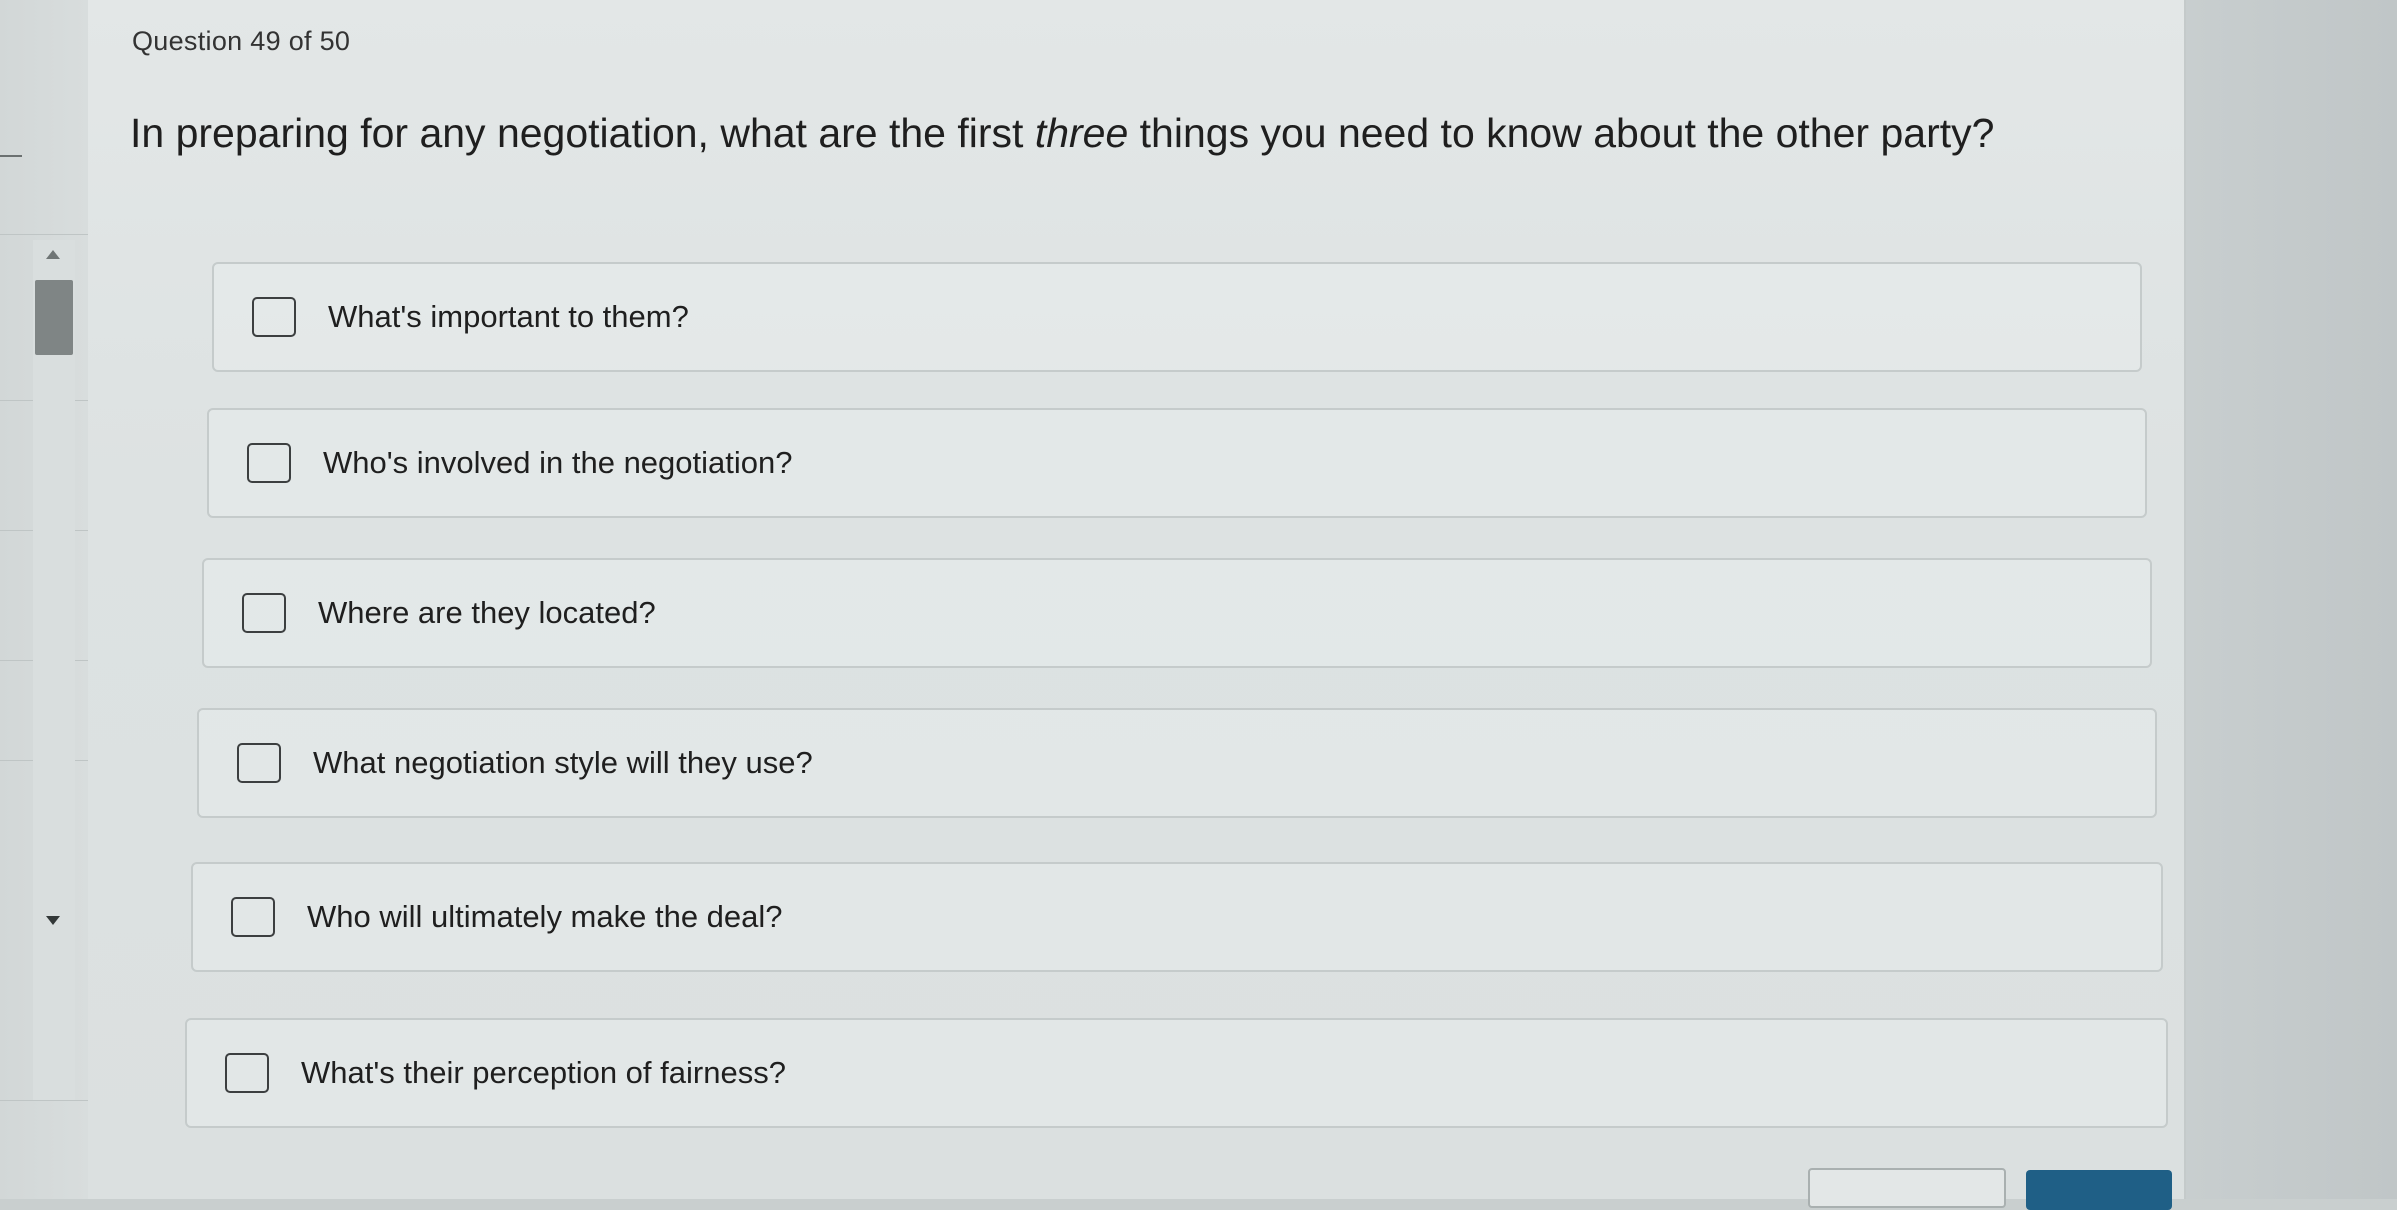 The image size is (2397, 1210). I want to click on option-label: What's important to them?, so click(508, 316).